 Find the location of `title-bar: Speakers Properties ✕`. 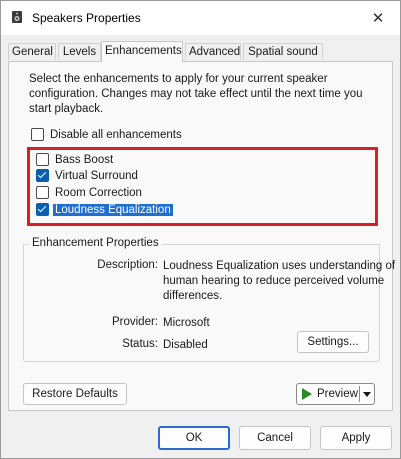

title-bar: Speakers Properties ✕ is located at coordinates (200, 18).